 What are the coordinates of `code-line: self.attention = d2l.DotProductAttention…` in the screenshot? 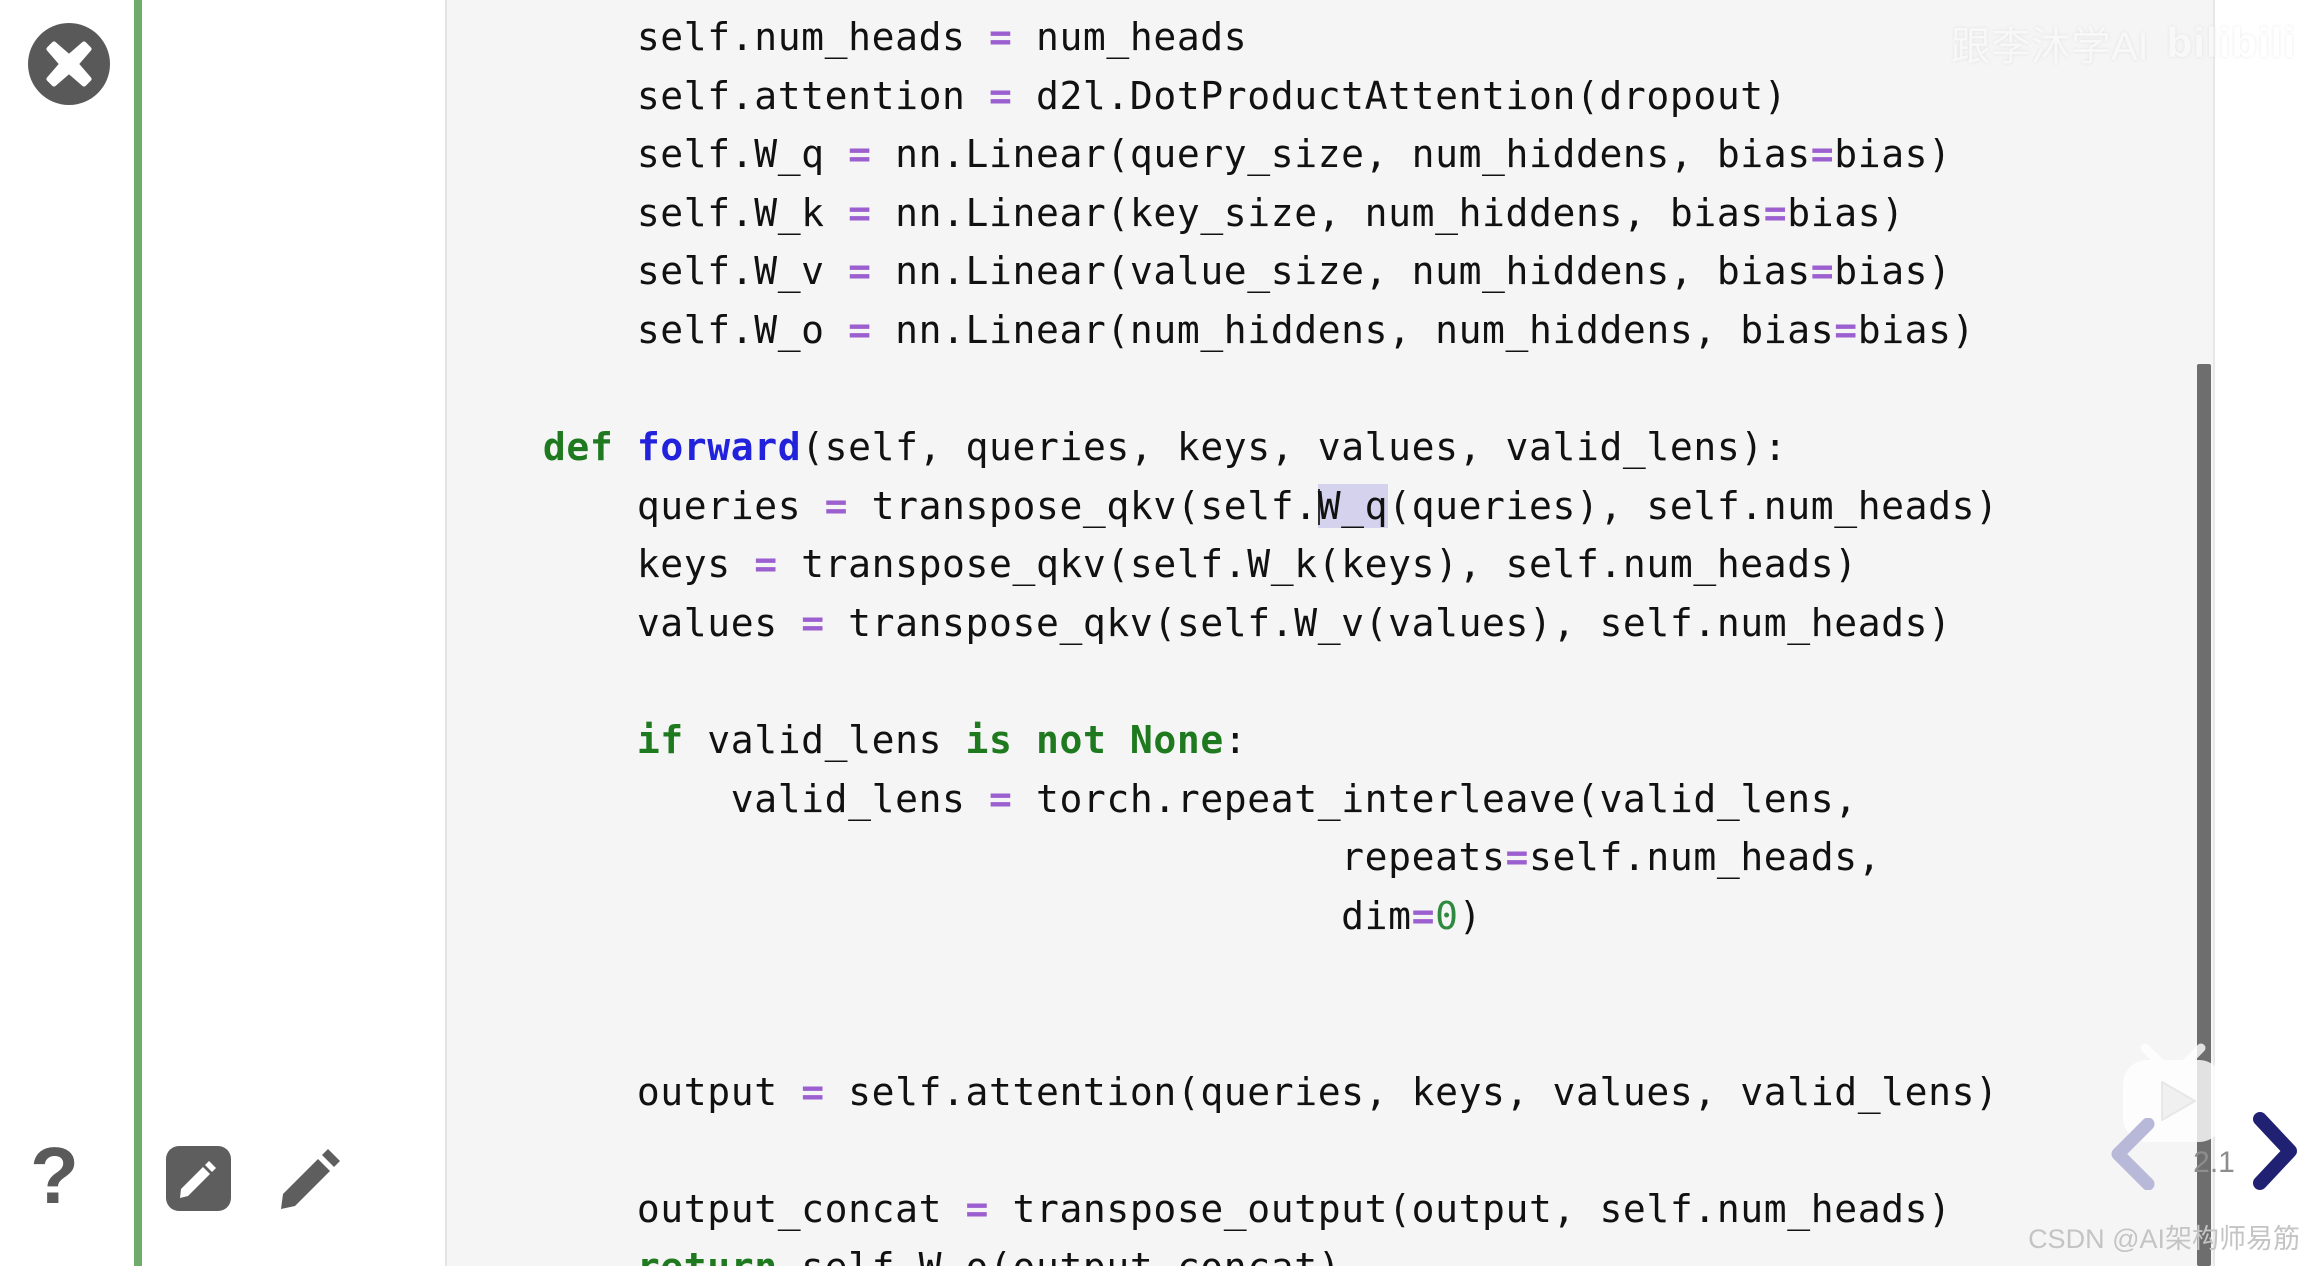 It's located at (1212, 95).